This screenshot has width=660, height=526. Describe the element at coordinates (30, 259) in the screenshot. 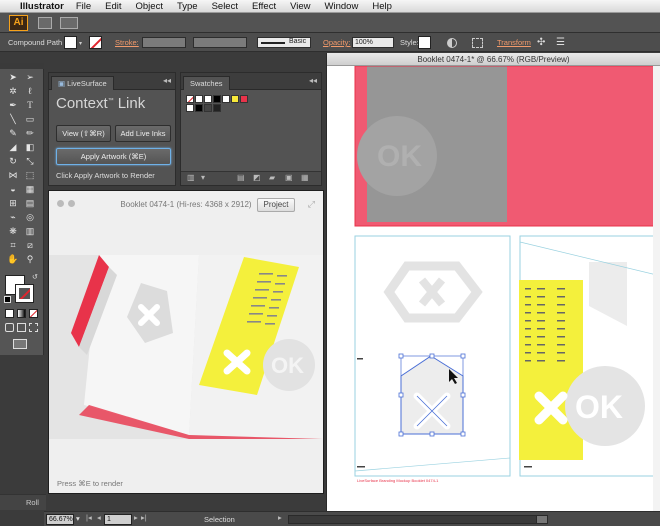

I see `zoom-tool-icon: ⚲` at that location.